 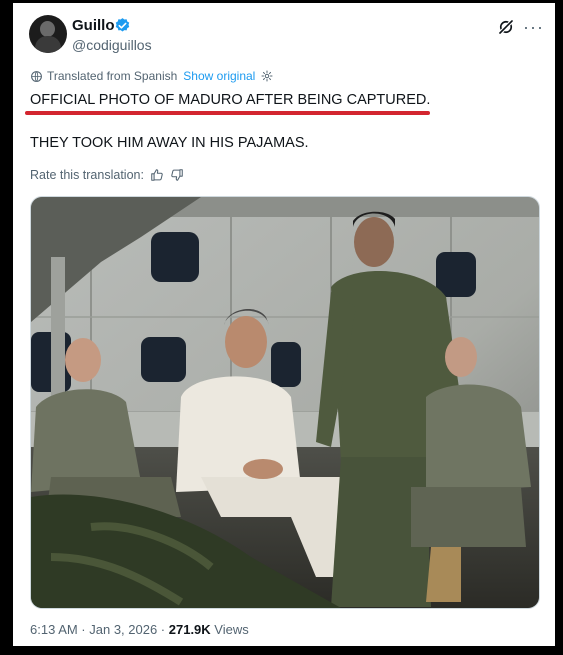 What do you see at coordinates (36, 76) in the screenshot?
I see `globe-icon` at bounding box center [36, 76].